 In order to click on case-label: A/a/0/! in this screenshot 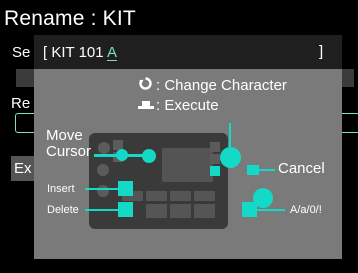, I will do `click(306, 210)`.